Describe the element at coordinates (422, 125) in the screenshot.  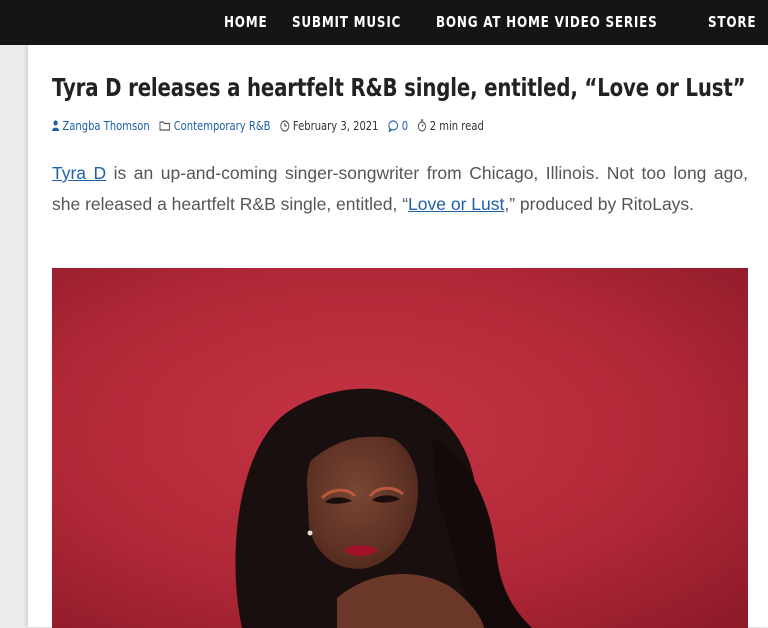
I see `stopwatch-icon` at that location.